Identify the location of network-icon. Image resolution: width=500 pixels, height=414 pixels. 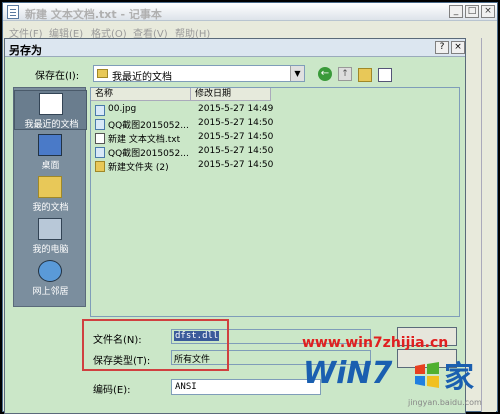
(50, 271).